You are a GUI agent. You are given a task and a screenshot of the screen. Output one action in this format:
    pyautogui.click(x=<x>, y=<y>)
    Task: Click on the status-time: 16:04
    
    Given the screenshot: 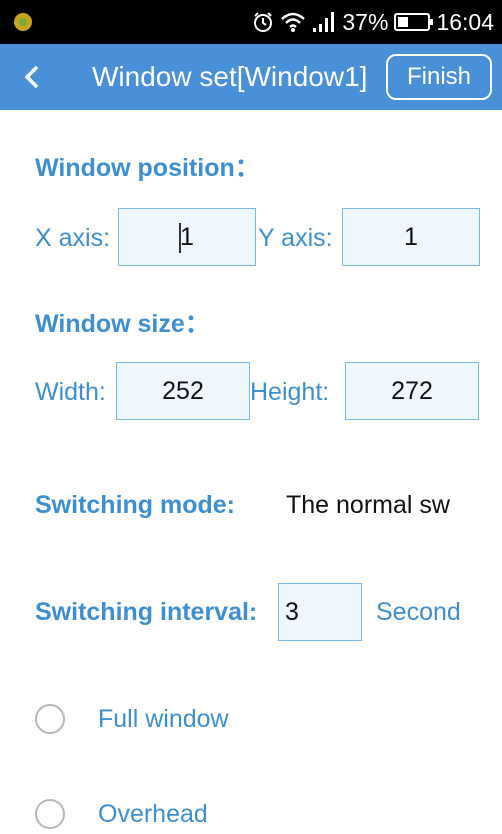 What is the action you would take?
    pyautogui.click(x=465, y=21)
    